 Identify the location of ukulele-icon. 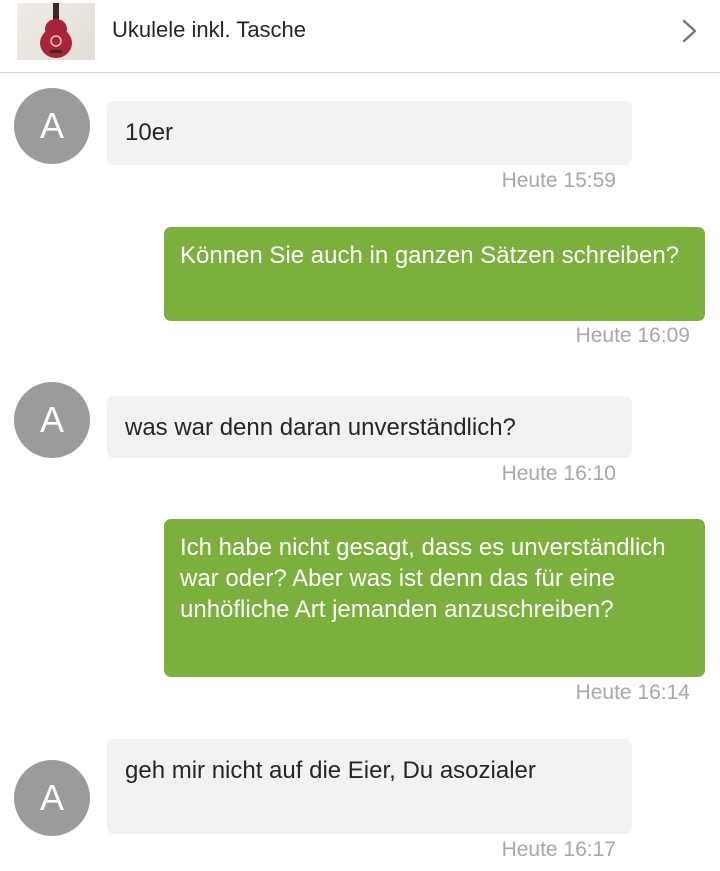
(56, 30).